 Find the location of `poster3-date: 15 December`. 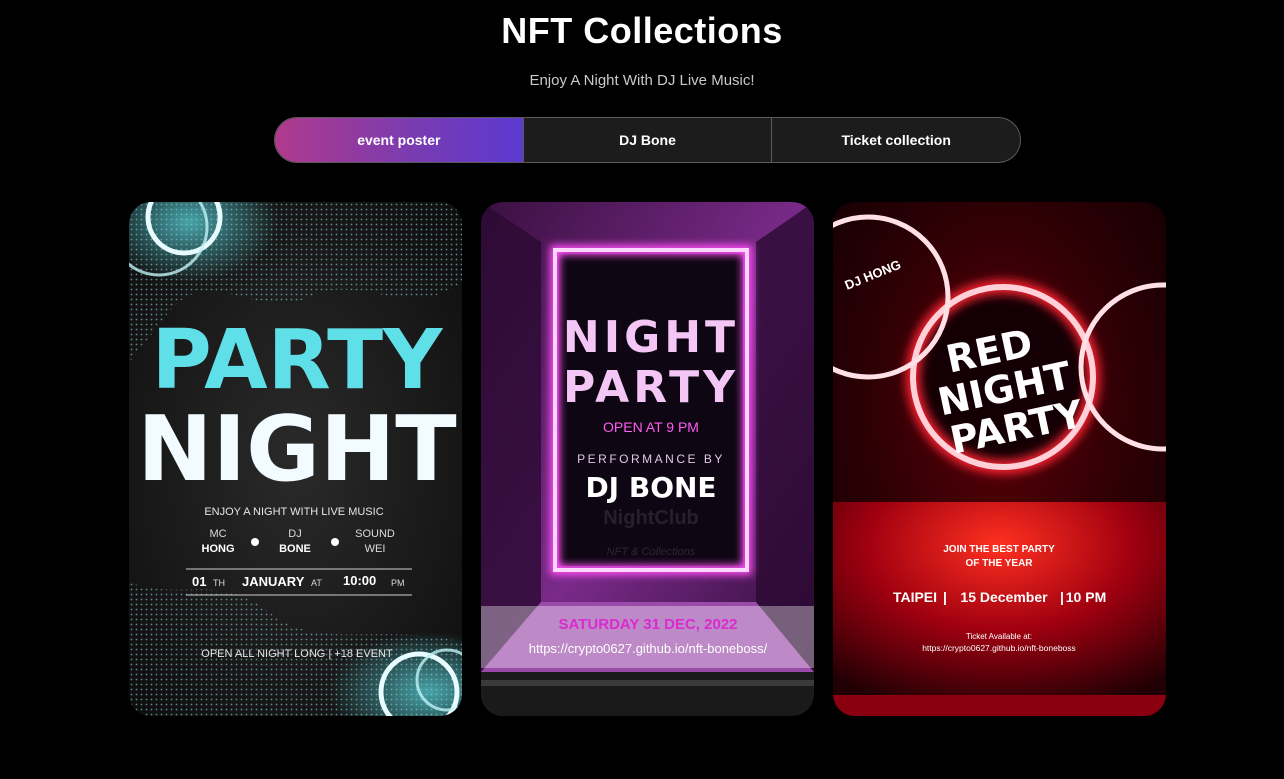

poster3-date: 15 December is located at coordinates (1004, 597).